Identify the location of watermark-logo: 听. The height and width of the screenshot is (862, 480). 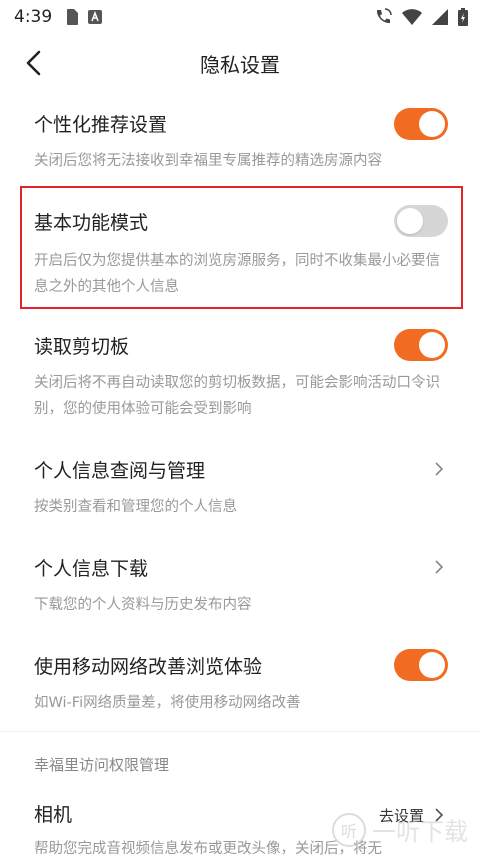
(349, 829).